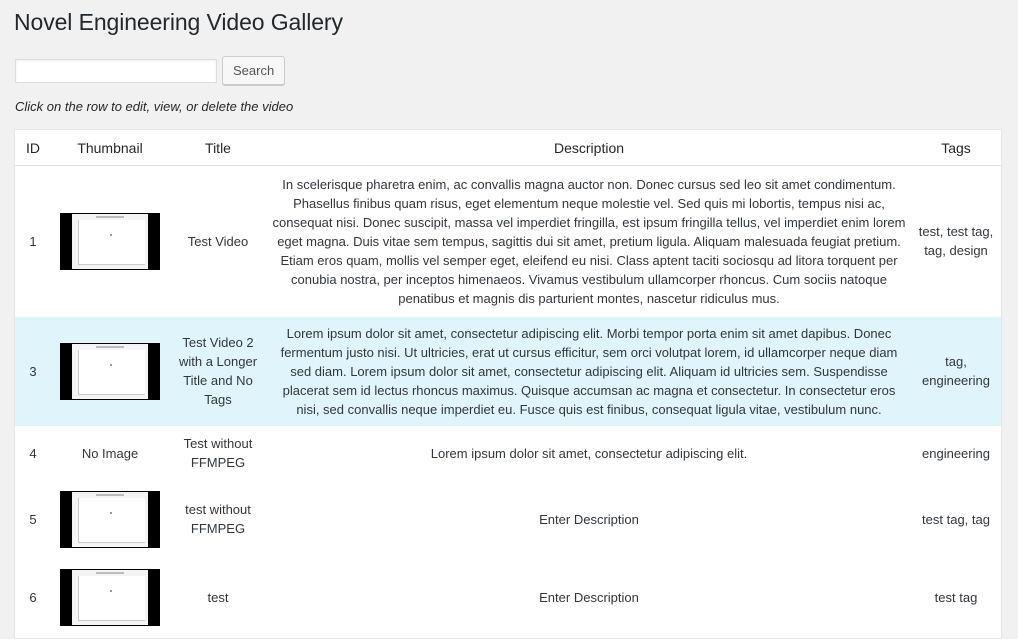 This screenshot has height=639, width=1018. Describe the element at coordinates (33, 148) in the screenshot. I see `column-header-id: ID` at that location.